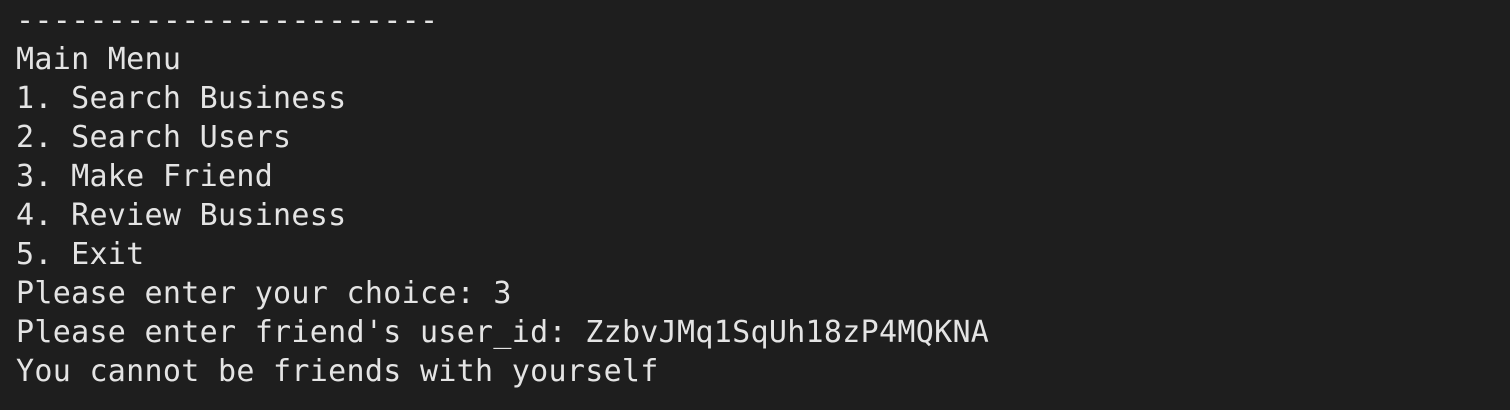 This screenshot has width=1510, height=410. What do you see at coordinates (80, 254) in the screenshot?
I see `menu-item-exit: 5. Exit` at bounding box center [80, 254].